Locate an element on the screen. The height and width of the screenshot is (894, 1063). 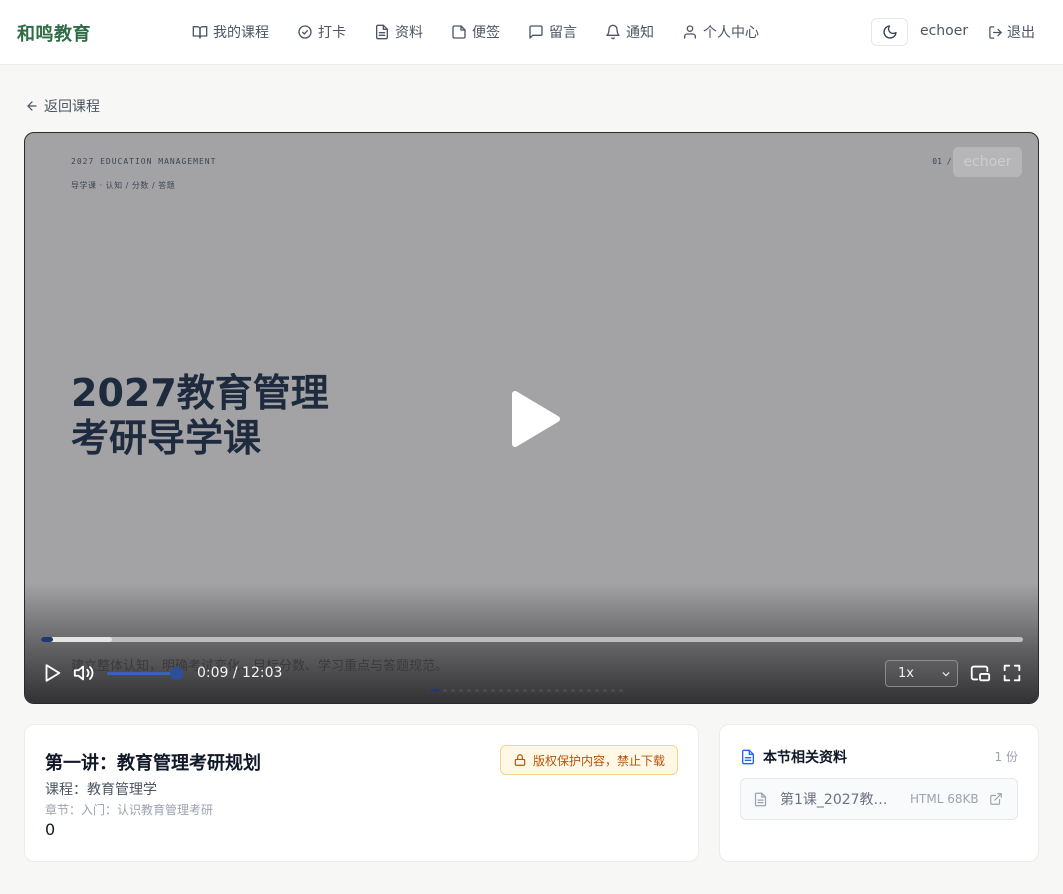
nav-notifications: 通知 is located at coordinates (629, 32).